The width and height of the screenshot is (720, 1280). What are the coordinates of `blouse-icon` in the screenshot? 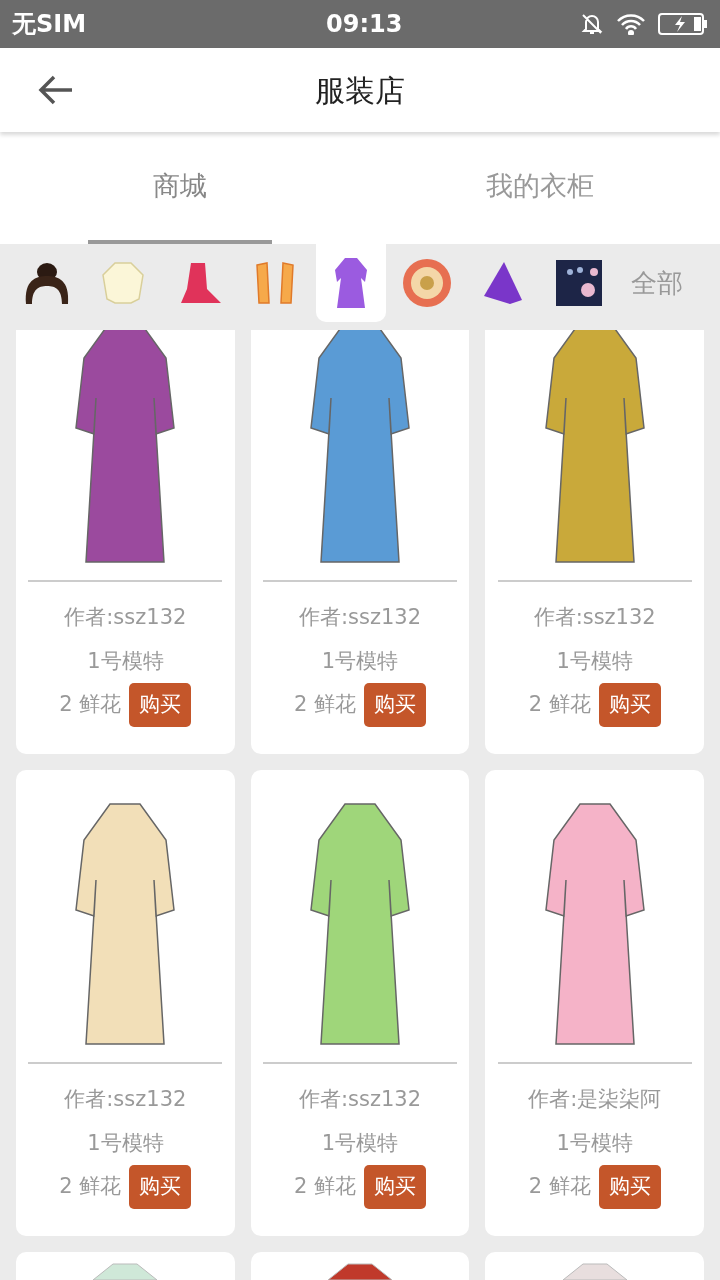 It's located at (123, 283).